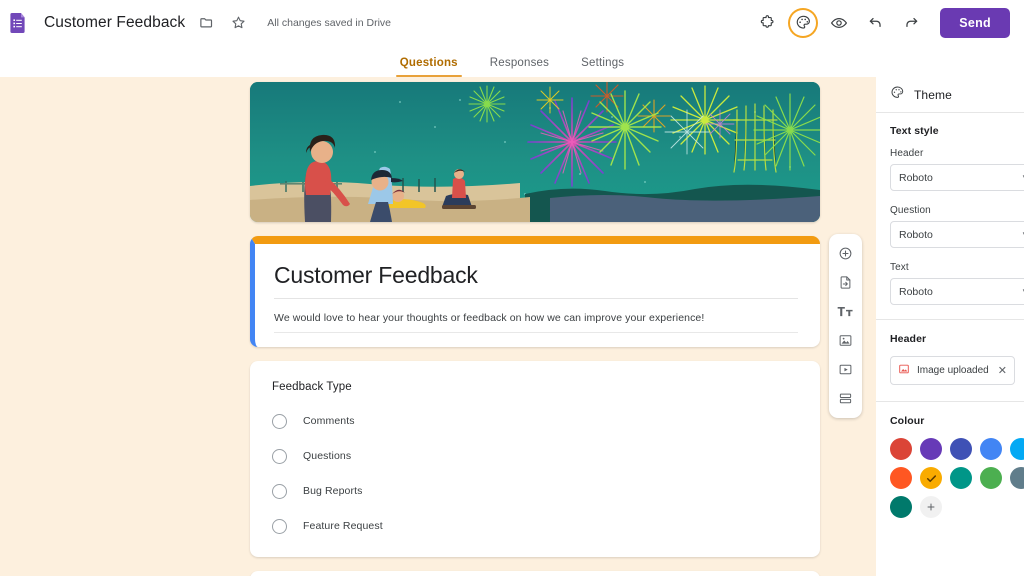  Describe the element at coordinates (767, 23) in the screenshot. I see `puzzle-addons-icon` at that location.